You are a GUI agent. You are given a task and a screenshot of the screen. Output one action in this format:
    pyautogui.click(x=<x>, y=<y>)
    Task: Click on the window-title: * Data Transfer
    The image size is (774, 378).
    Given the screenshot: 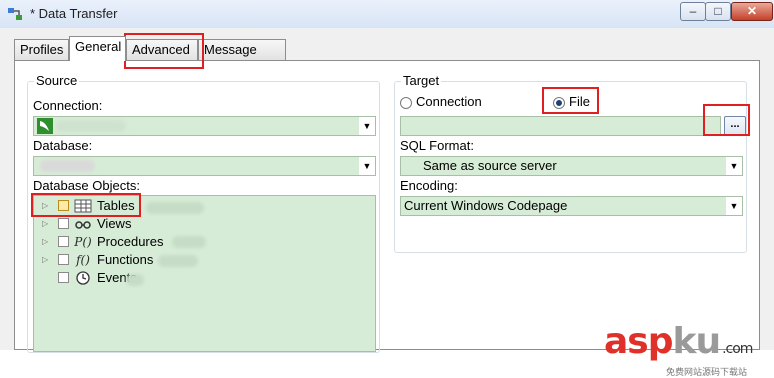 What is the action you would take?
    pyautogui.click(x=74, y=13)
    